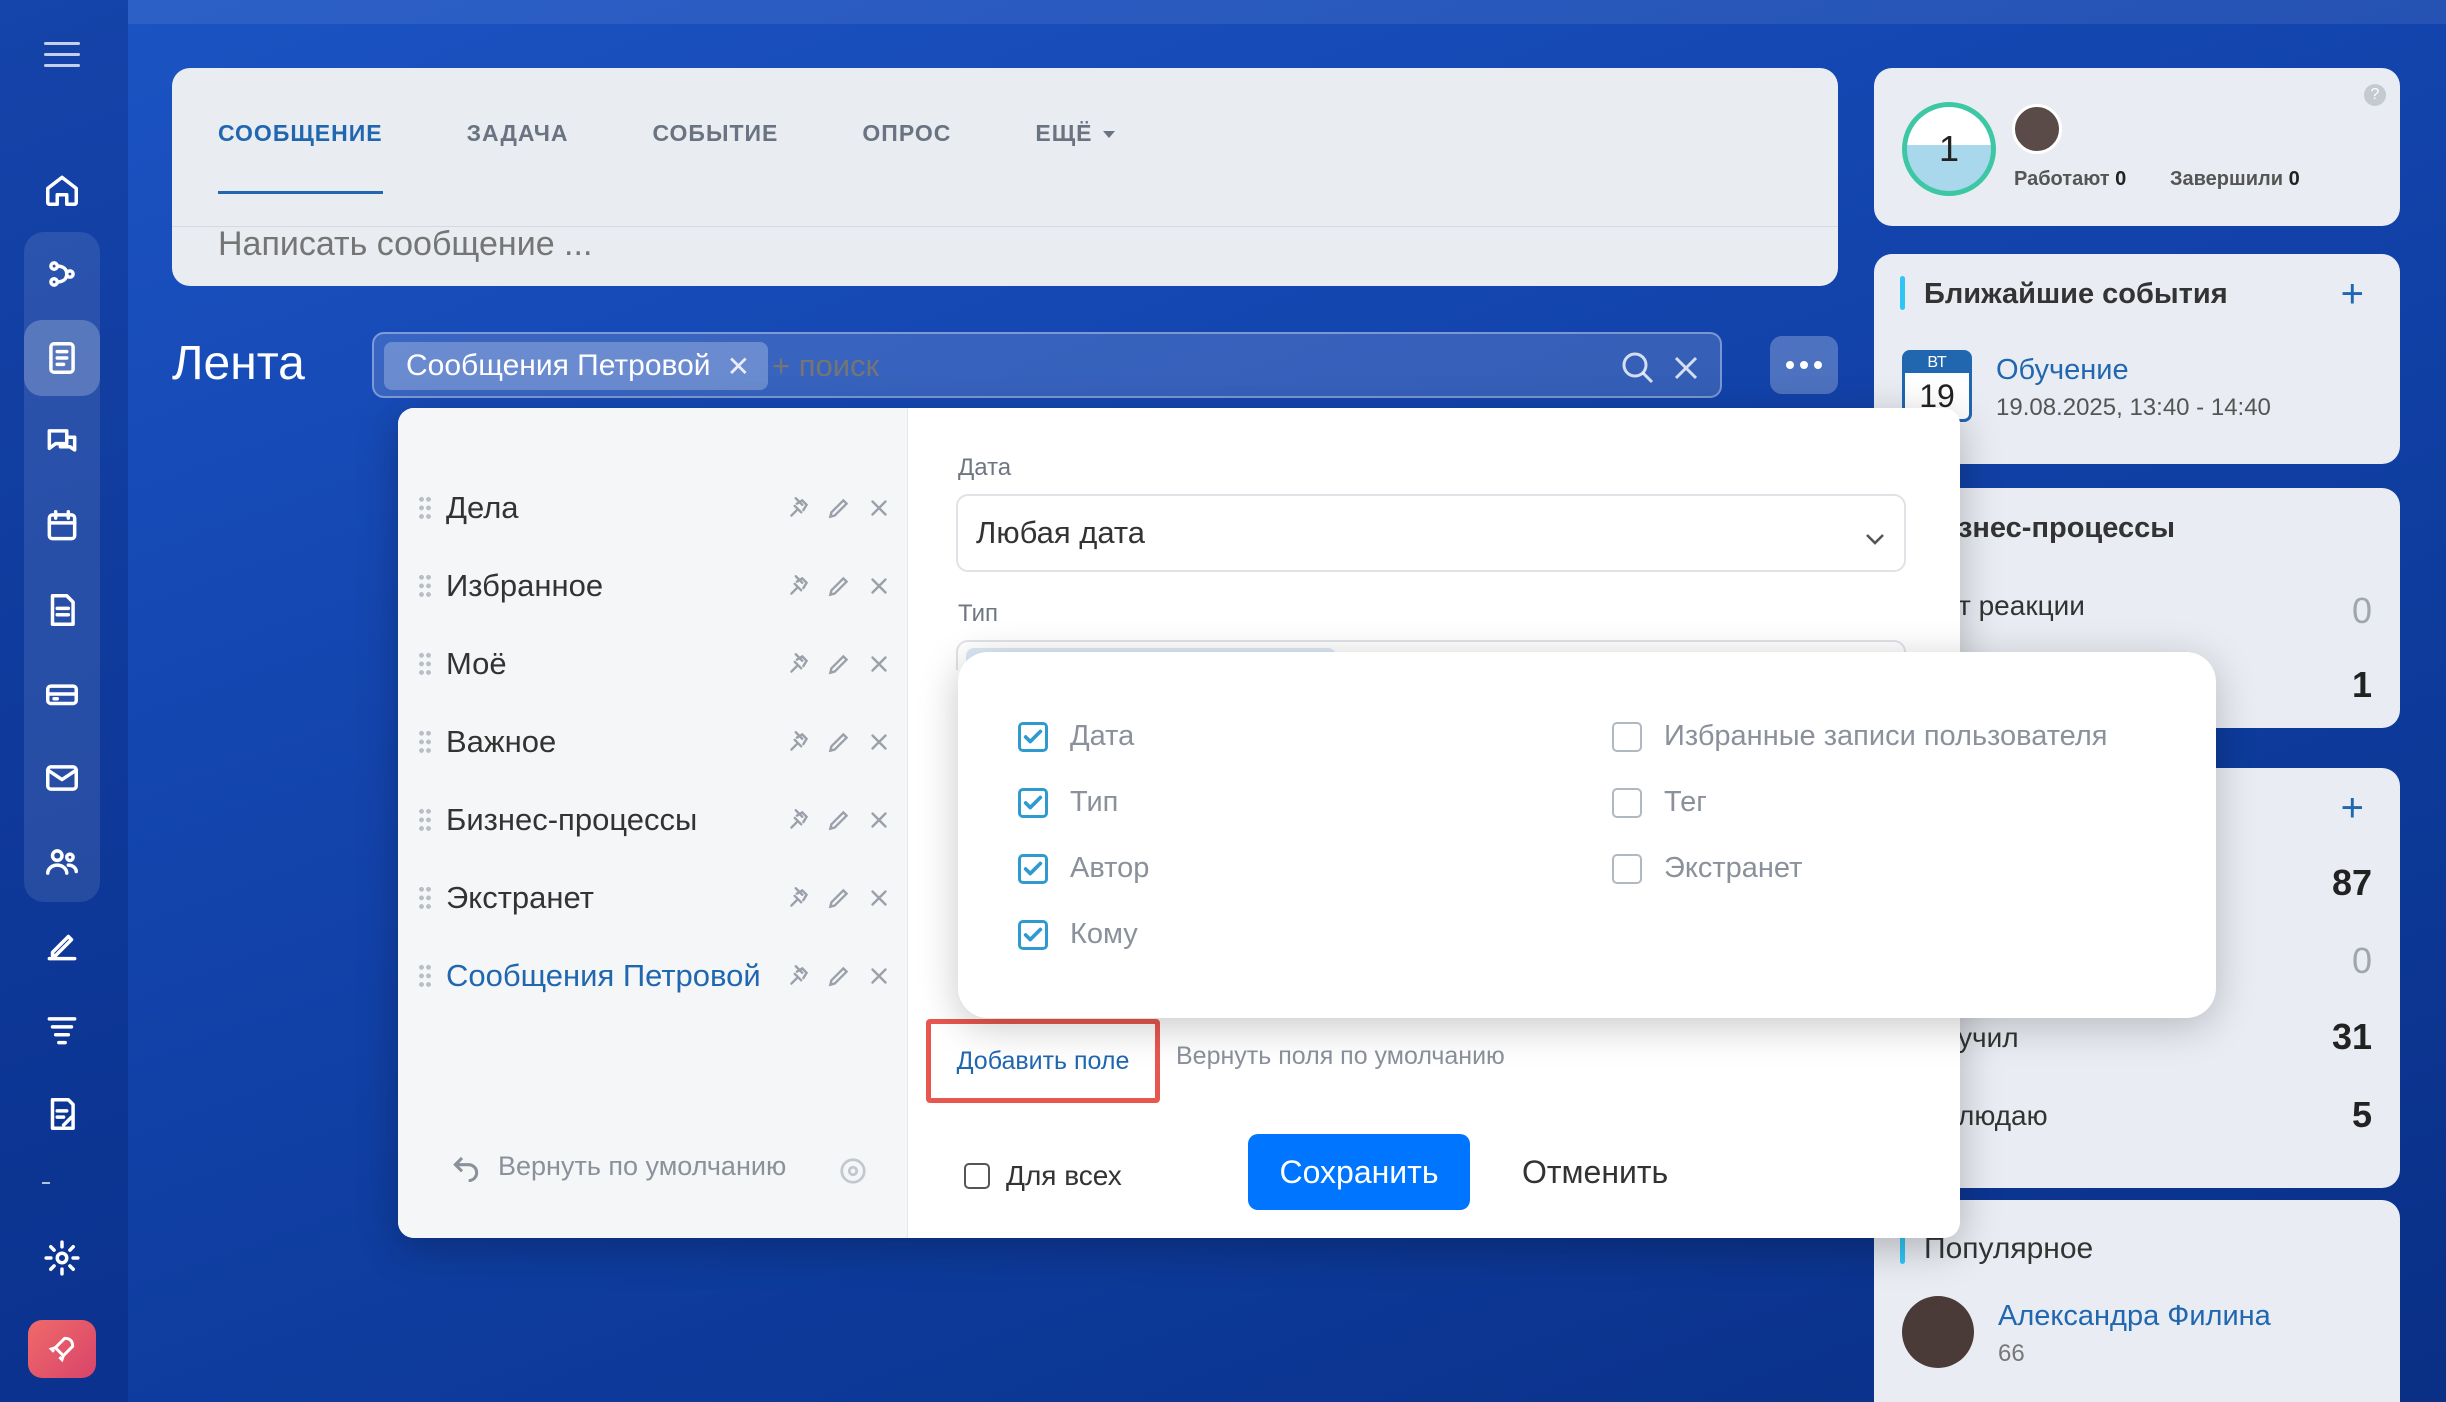  What do you see at coordinates (1340, 1056) in the screenshot?
I see `restore-fields-link: Вернуть поля по умолчанию` at bounding box center [1340, 1056].